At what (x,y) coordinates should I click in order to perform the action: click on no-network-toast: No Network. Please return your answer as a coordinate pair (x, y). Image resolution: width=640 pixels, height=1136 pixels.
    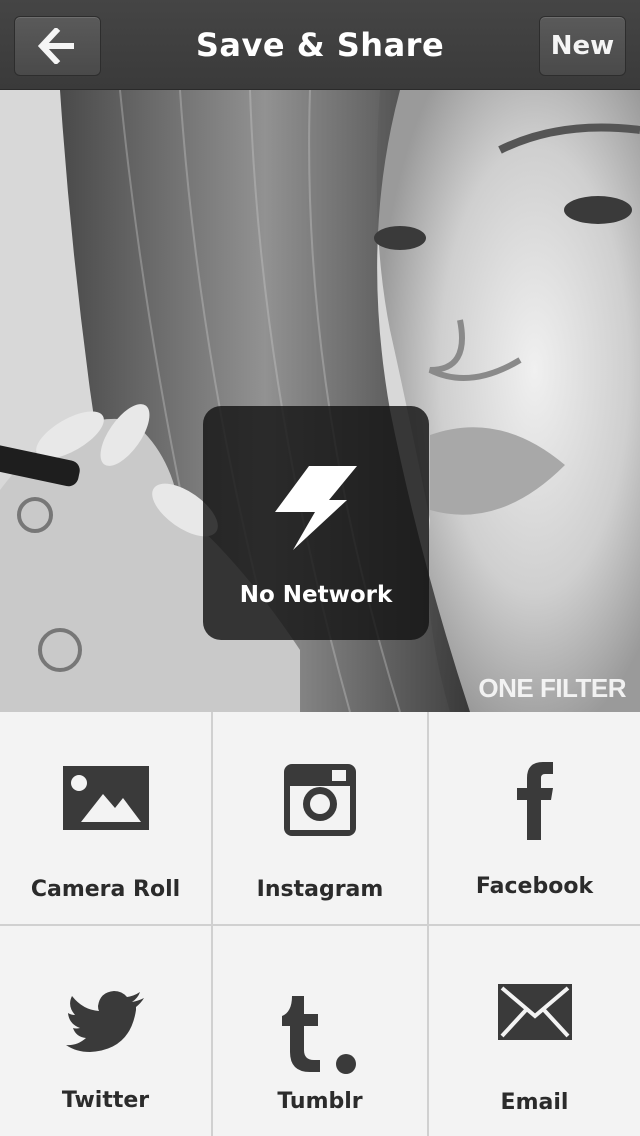
    Looking at the image, I should click on (316, 523).